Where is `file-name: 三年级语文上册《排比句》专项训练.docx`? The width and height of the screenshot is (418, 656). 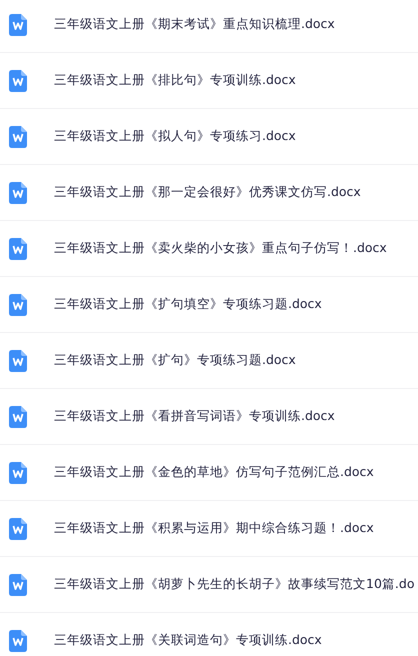
file-name: 三年级语文上册《排比句》专项训练.docx is located at coordinates (175, 80).